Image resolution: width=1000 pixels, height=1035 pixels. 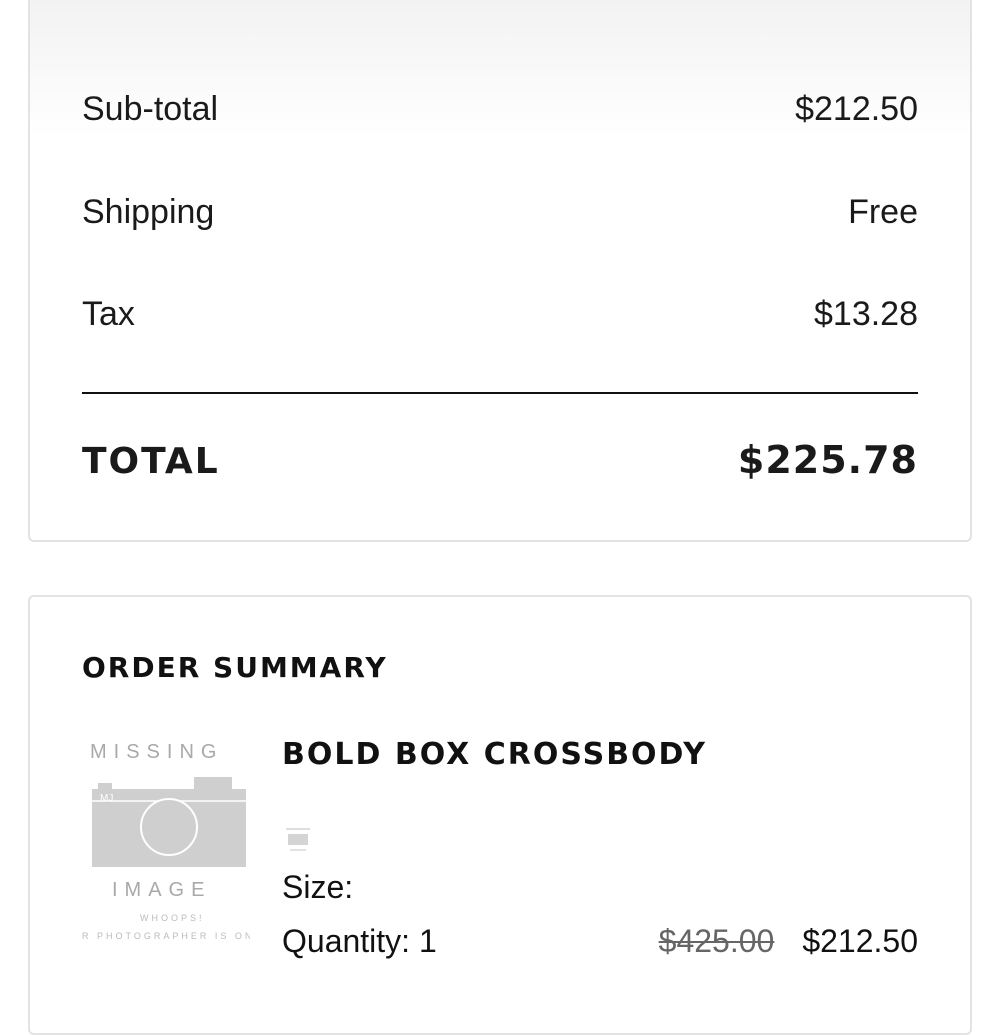 I want to click on shipping-label: Shipping, so click(x=148, y=212).